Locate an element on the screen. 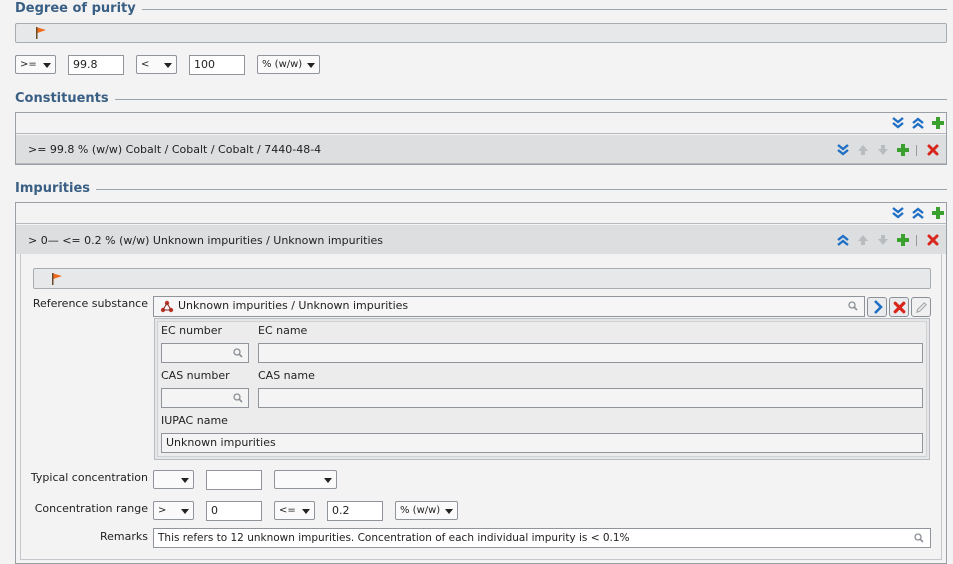 The height and width of the screenshot is (564, 953). select-value: < is located at coordinates (145, 64).